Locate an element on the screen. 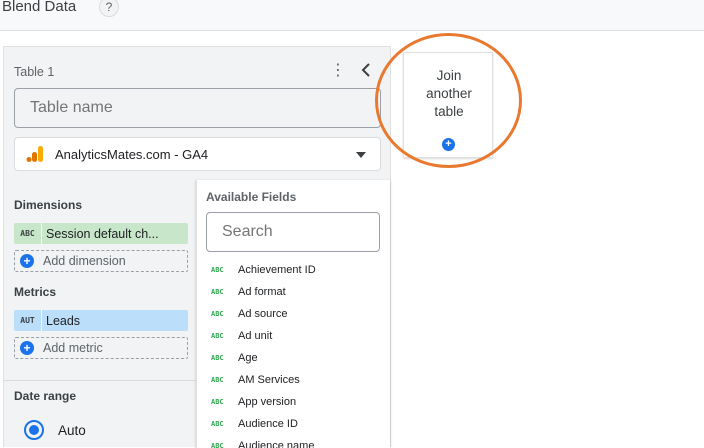 This screenshot has width=704, height=448. table-name-input is located at coordinates (197, 108).